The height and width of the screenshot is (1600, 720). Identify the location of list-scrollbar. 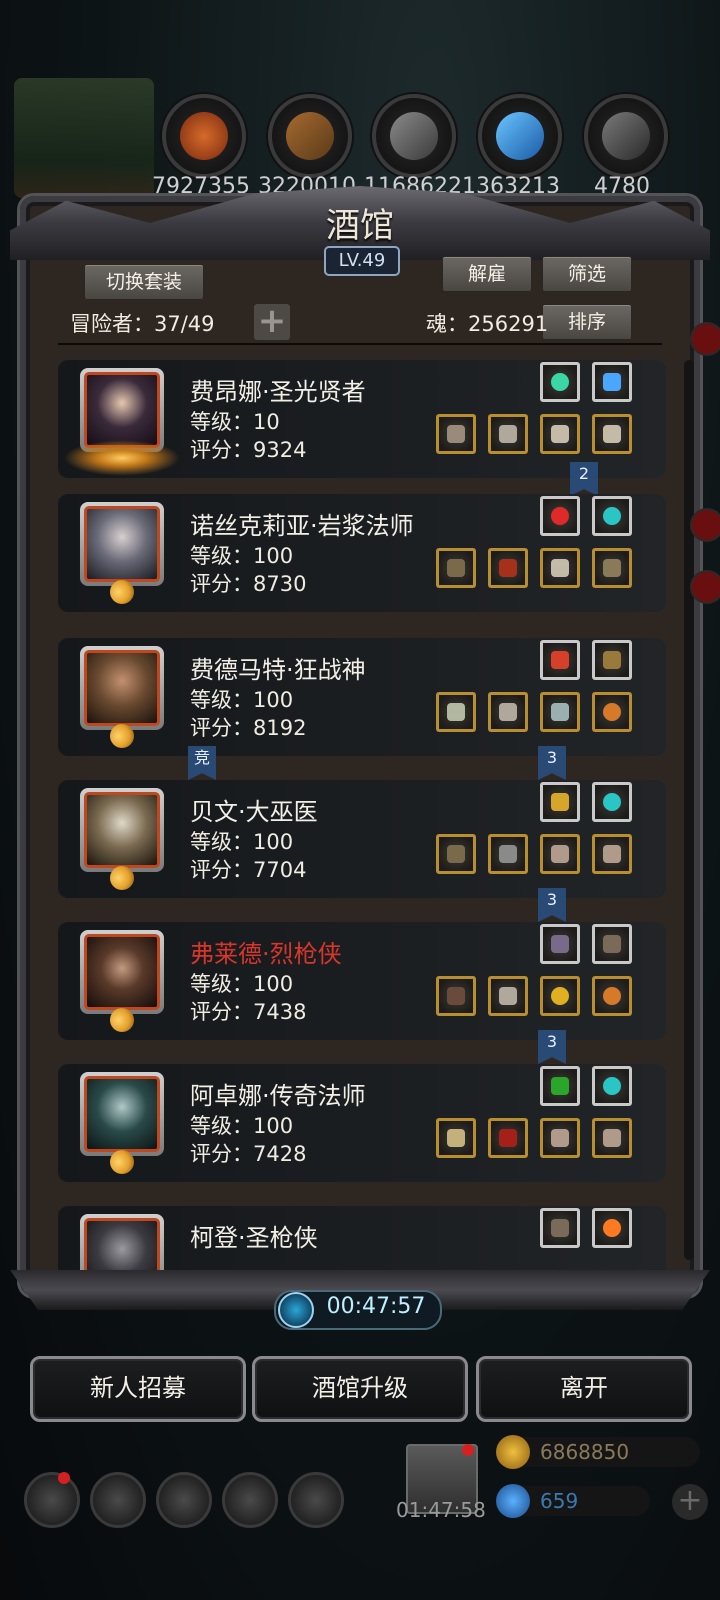
(689, 810).